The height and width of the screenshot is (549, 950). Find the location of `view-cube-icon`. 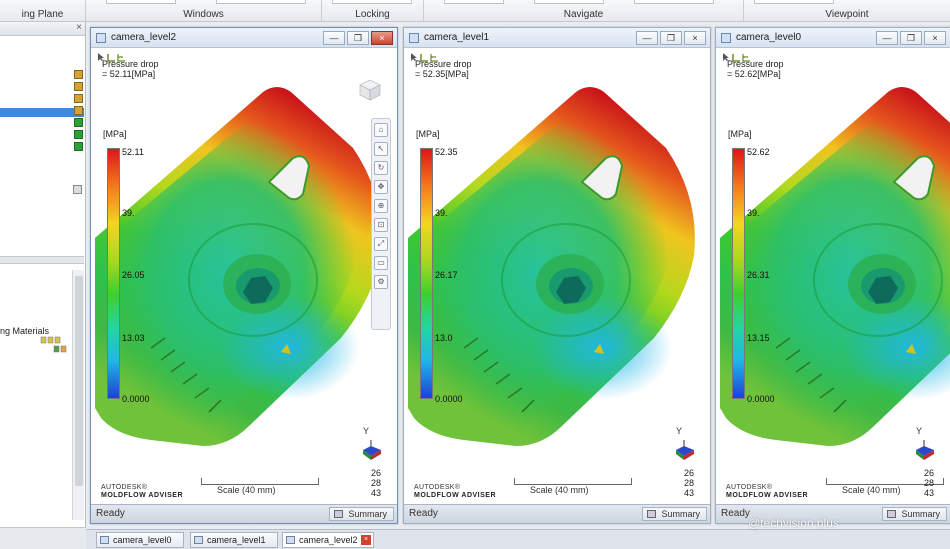

view-cube-icon is located at coordinates (370, 90).